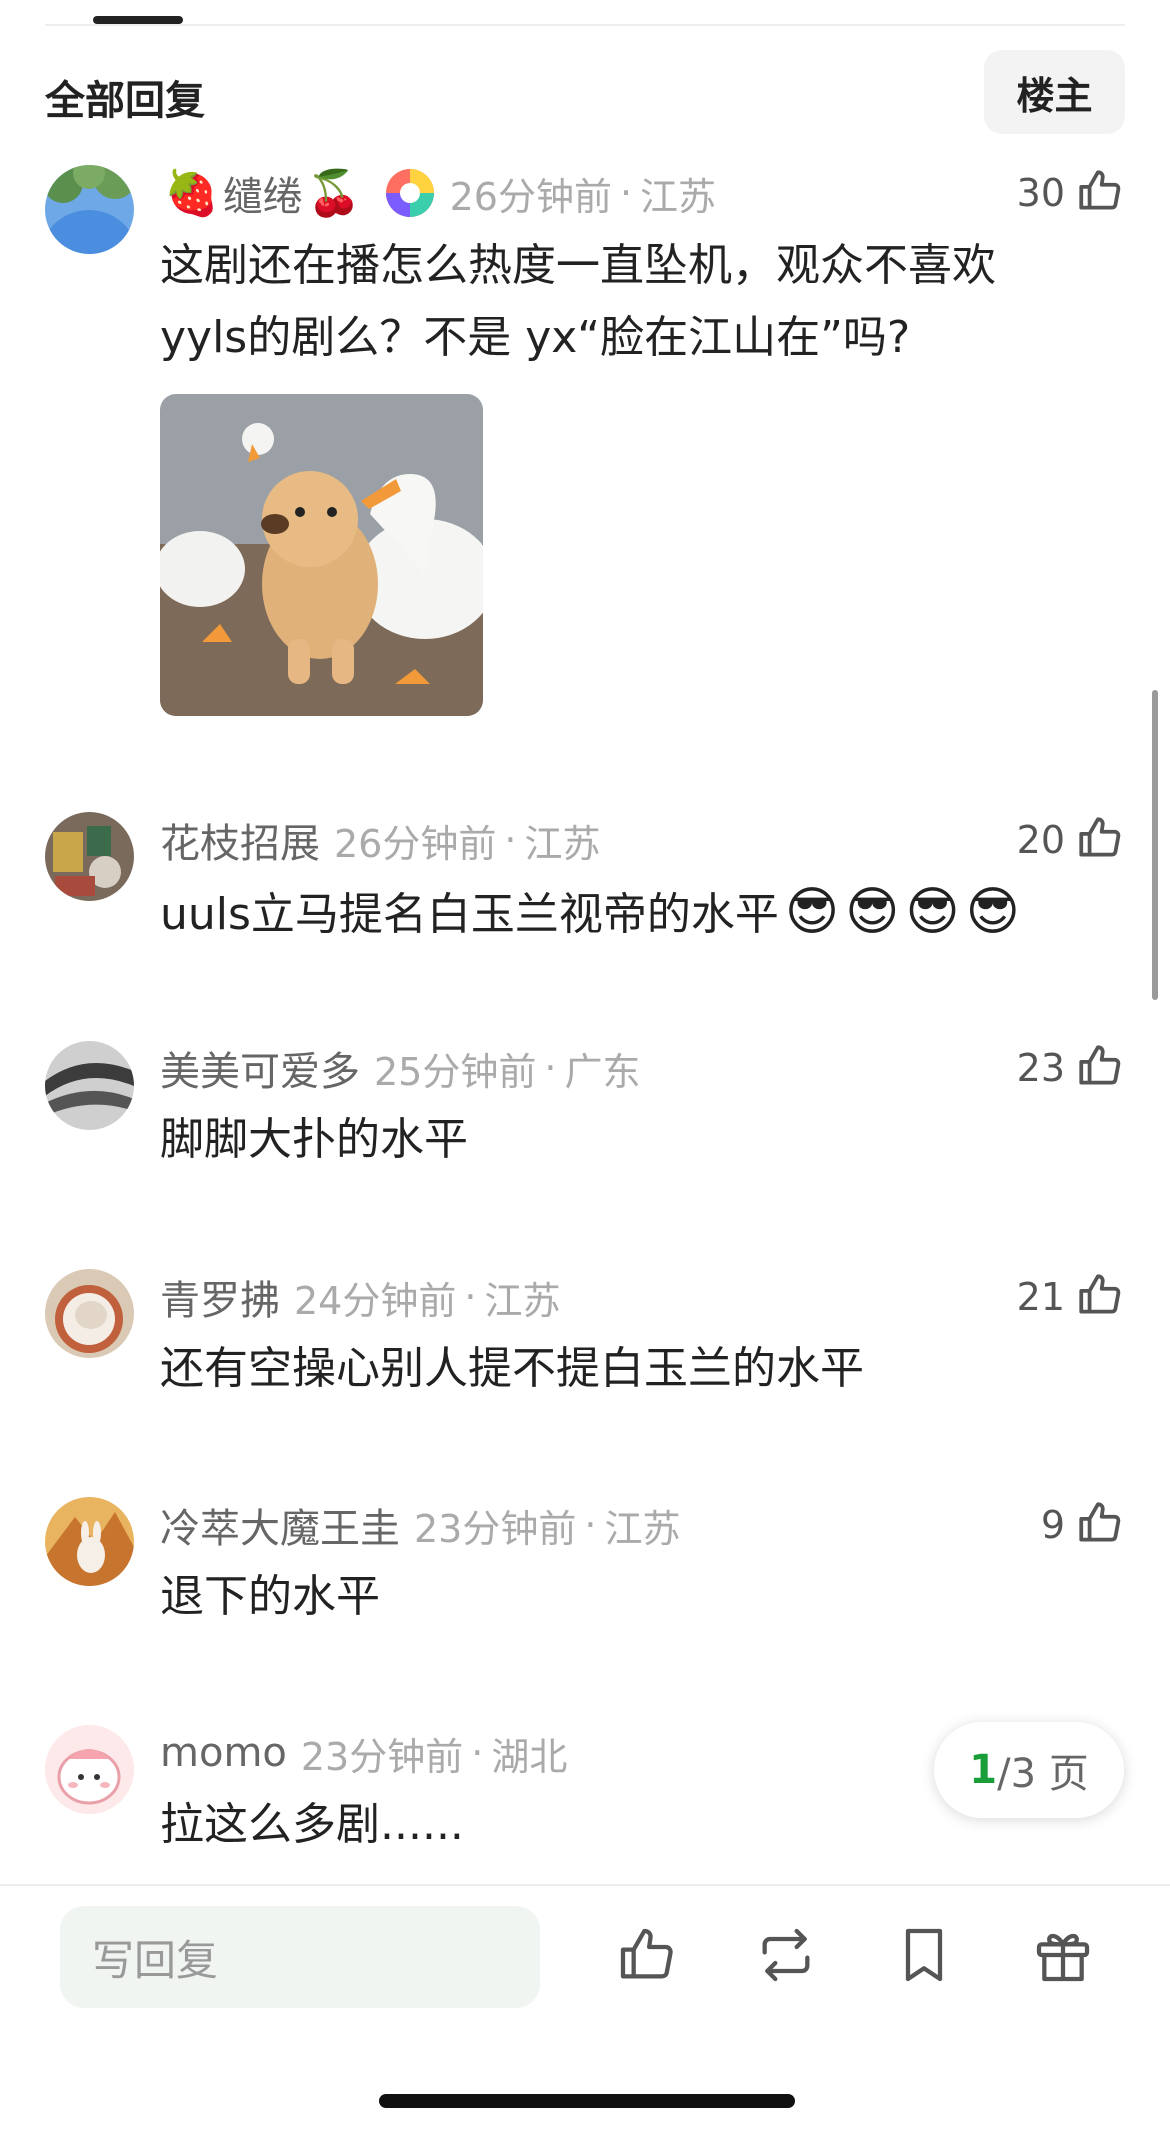  I want to click on repost-icon, so click(786, 1957).